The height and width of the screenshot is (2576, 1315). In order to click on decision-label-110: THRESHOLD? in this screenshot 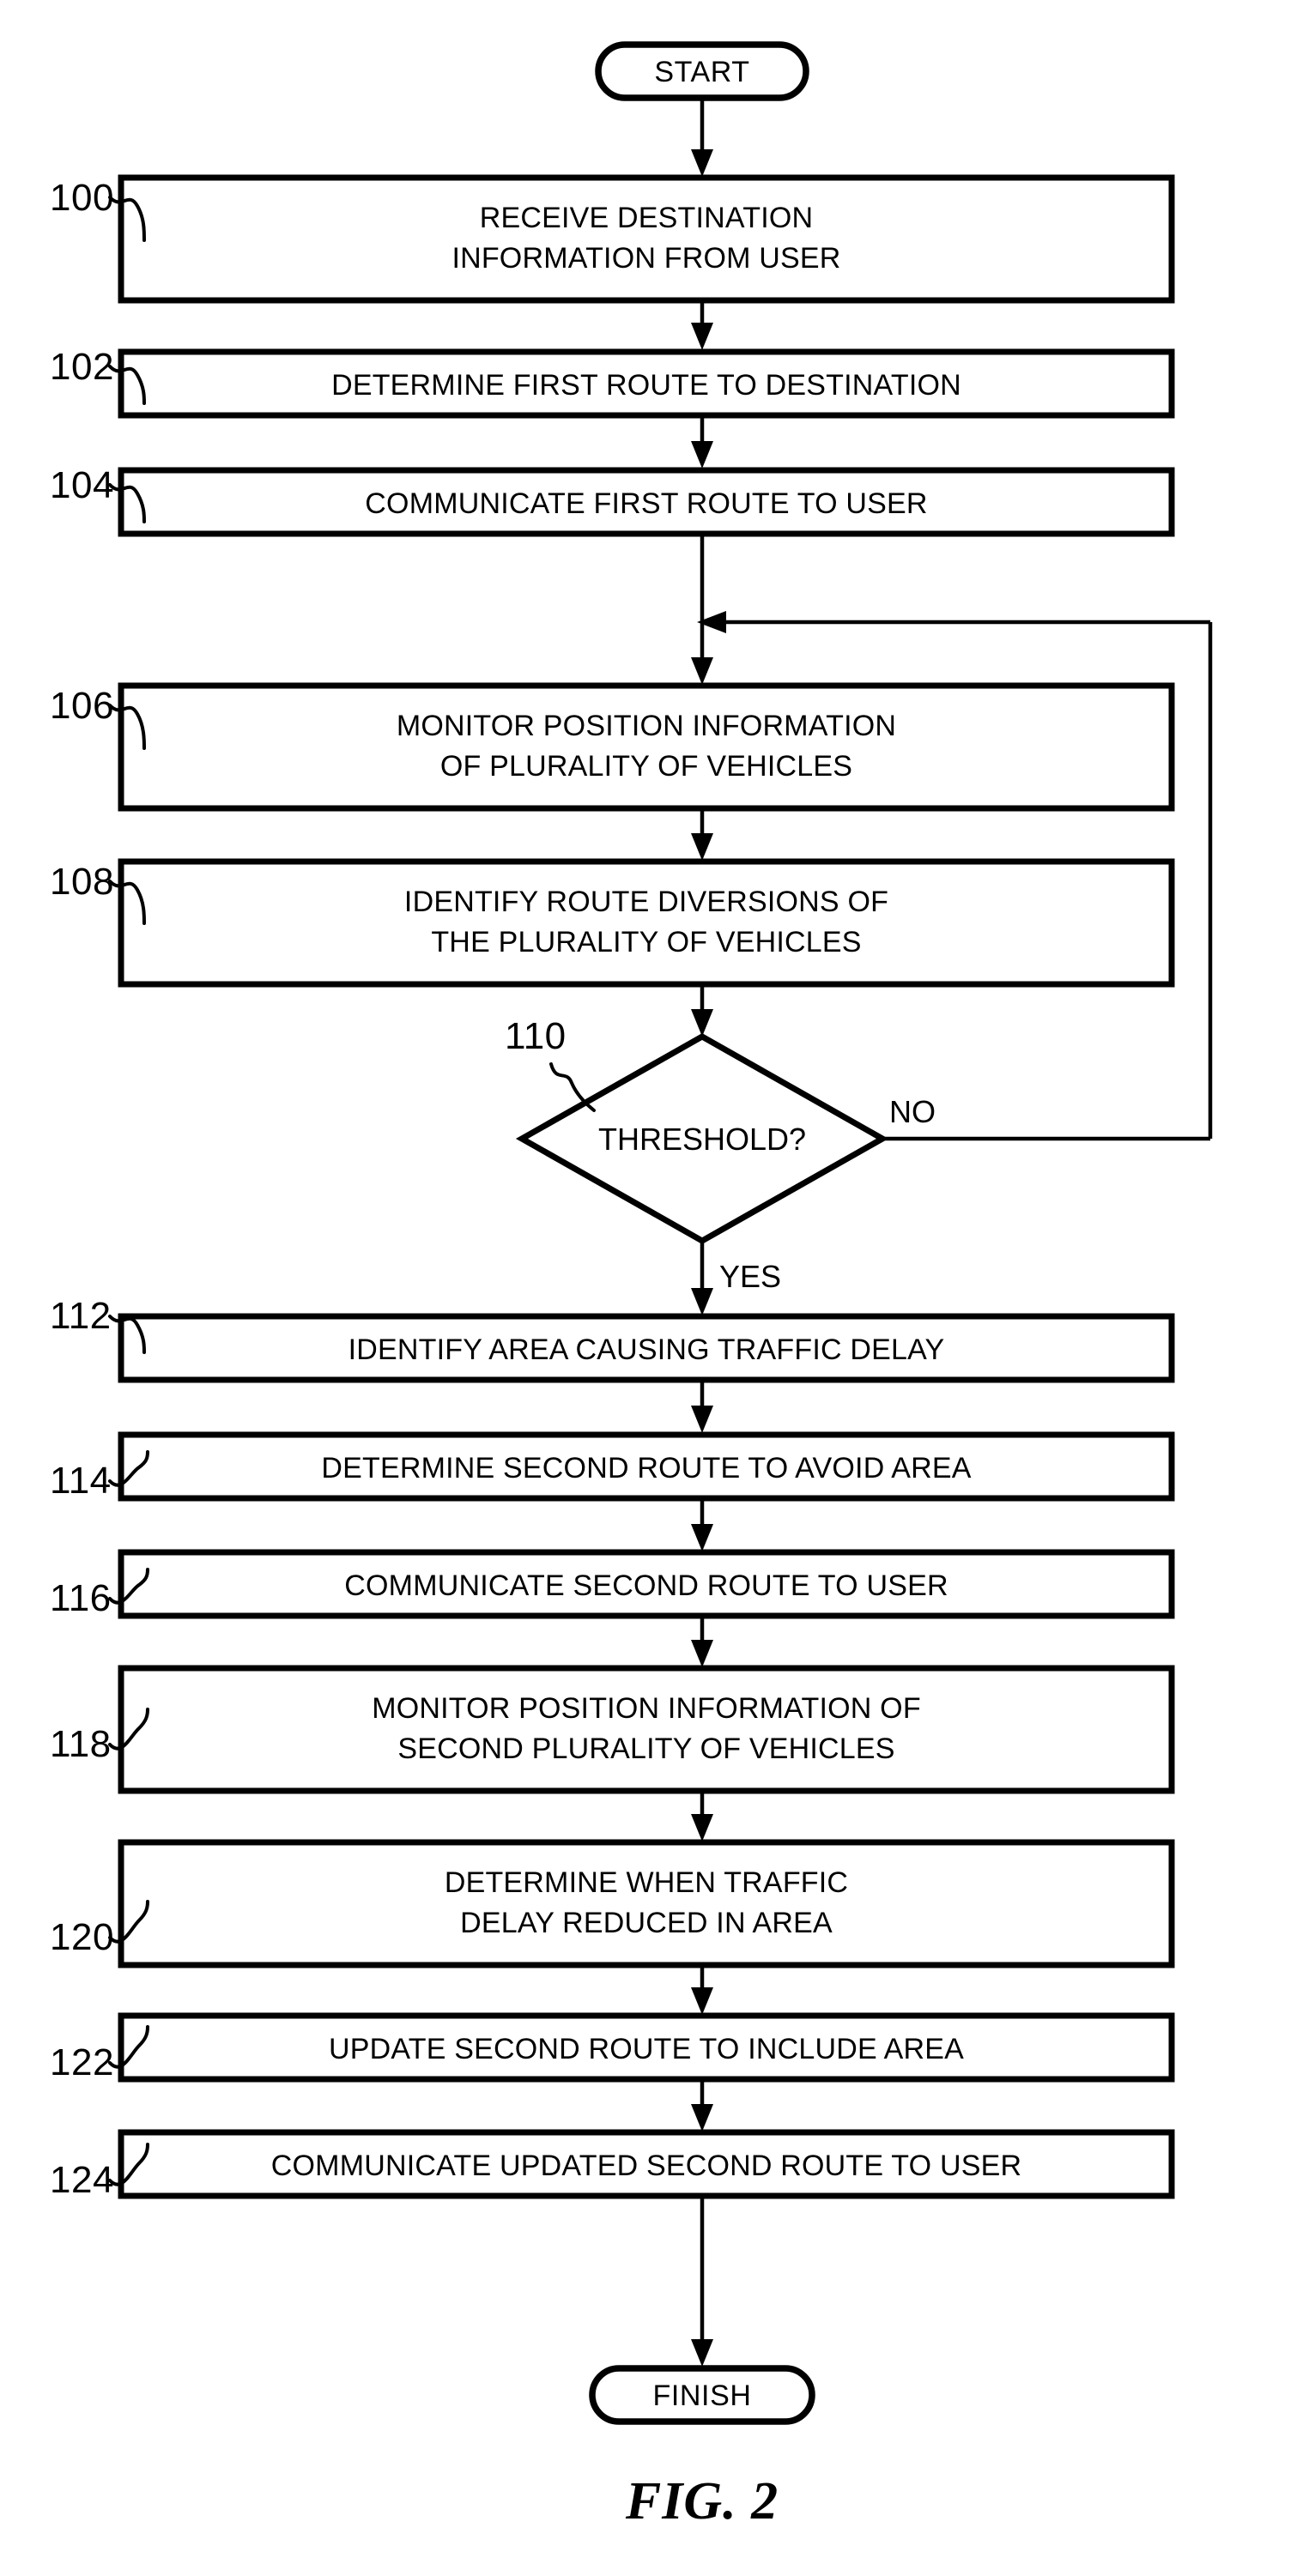, I will do `click(702, 1139)`.